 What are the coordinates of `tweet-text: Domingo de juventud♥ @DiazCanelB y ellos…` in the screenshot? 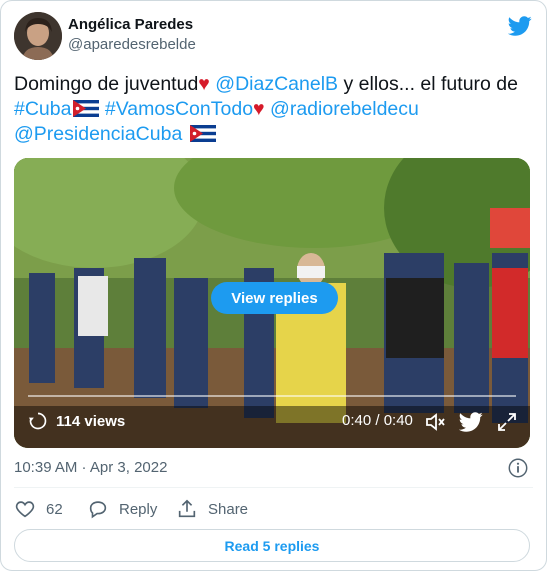 It's located at (274, 109).